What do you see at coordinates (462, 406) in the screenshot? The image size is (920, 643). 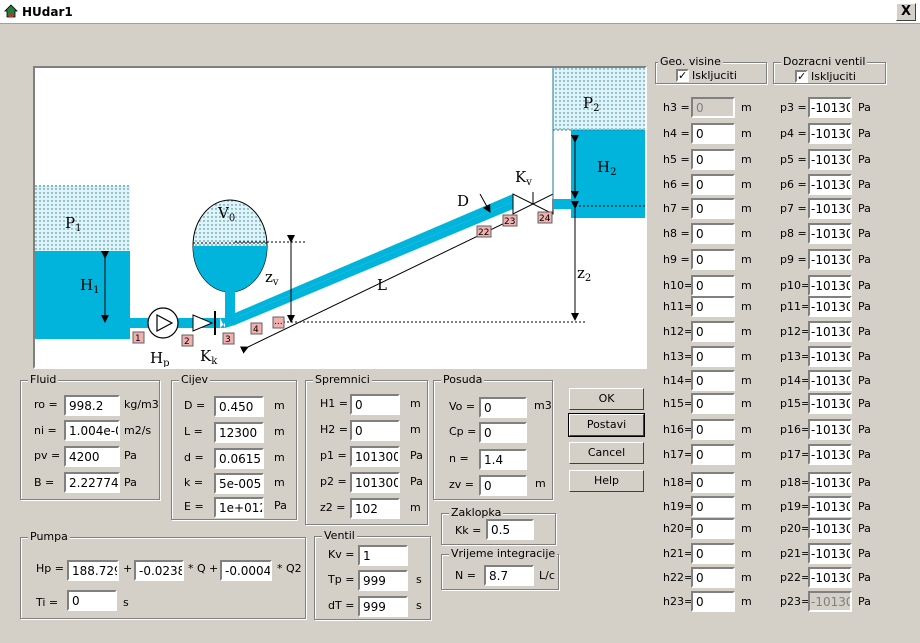 I see `posuda-Vo-label: Vo =` at bounding box center [462, 406].